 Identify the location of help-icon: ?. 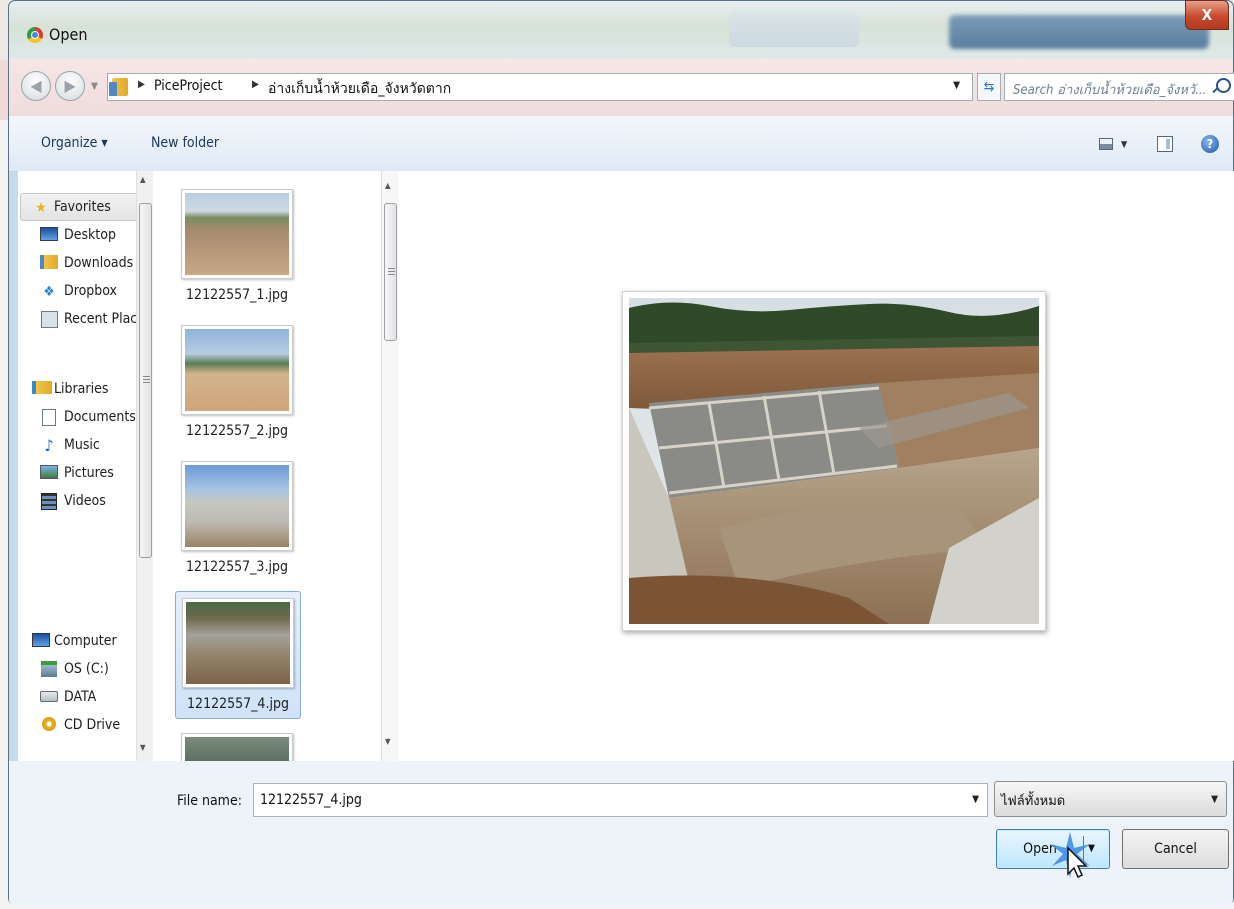
(1210, 144).